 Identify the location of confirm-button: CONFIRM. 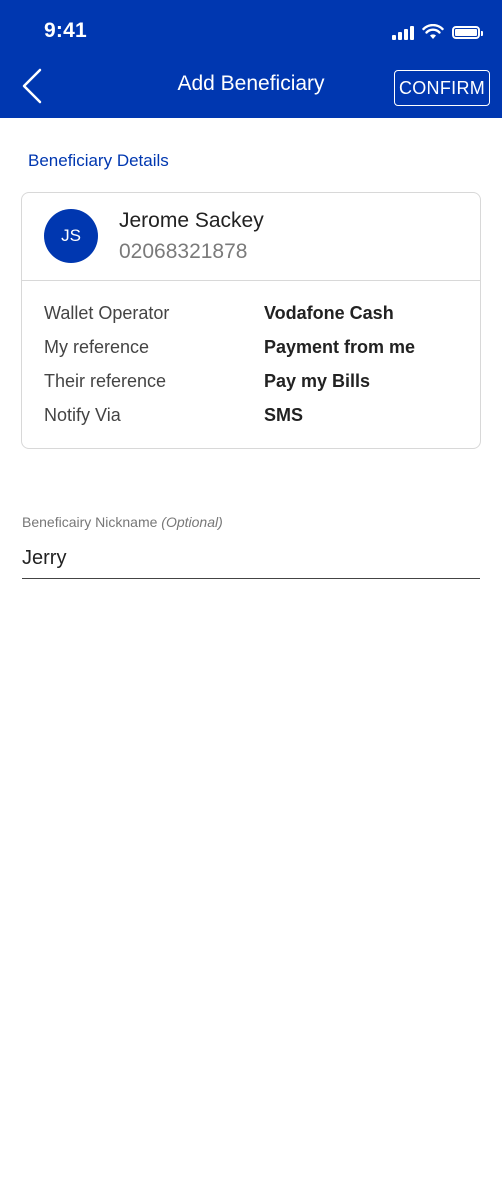
(442, 88).